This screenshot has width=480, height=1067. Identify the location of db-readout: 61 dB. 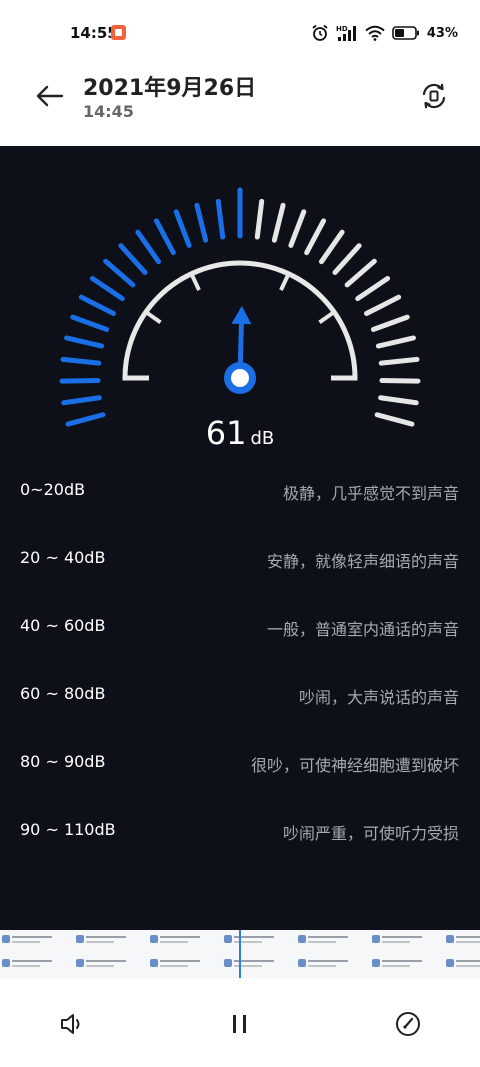
(240, 433).